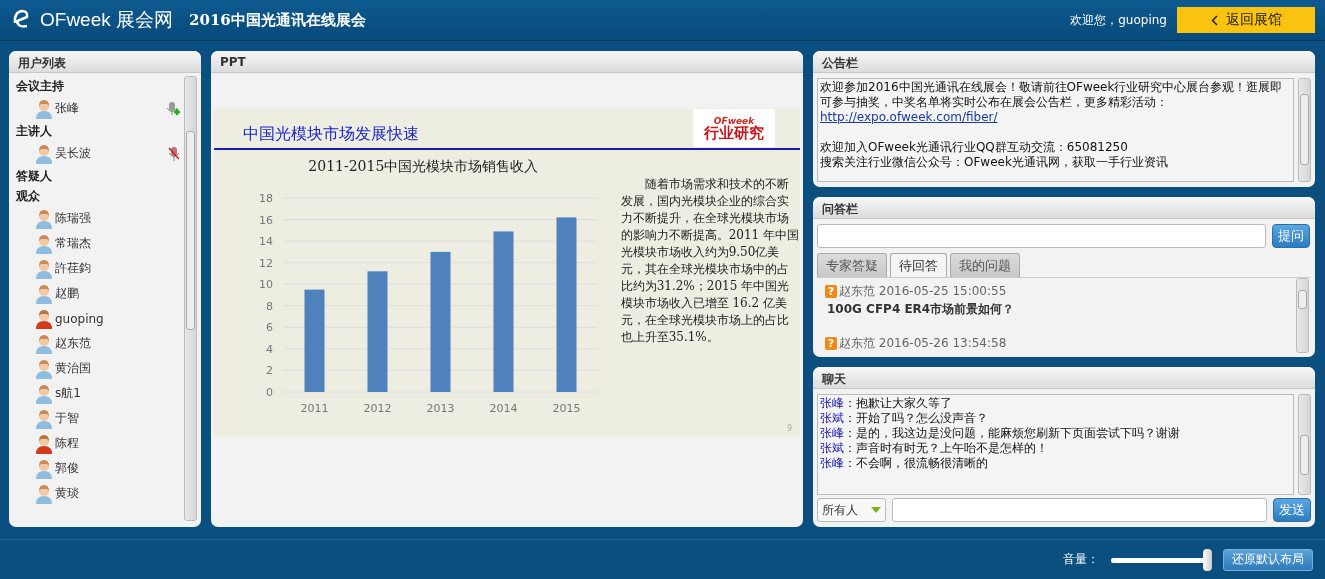 The width and height of the screenshot is (1325, 579). What do you see at coordinates (710, 261) in the screenshot?
I see `slide-paragraph: 随着市场需求和技术的不断发展，国内光模块企业的综合实力不断提升，在全球光模块市场的影响力不断提高。2011 年中国光模块市场收入约为9.50亿美元，其在全球光模块市场中的占比约为31.2%；2015 年中国光模块市场收入已增至 16.2 亿美元，在全球光模块市场上的占比也上升至35.1%。` at bounding box center [710, 261].